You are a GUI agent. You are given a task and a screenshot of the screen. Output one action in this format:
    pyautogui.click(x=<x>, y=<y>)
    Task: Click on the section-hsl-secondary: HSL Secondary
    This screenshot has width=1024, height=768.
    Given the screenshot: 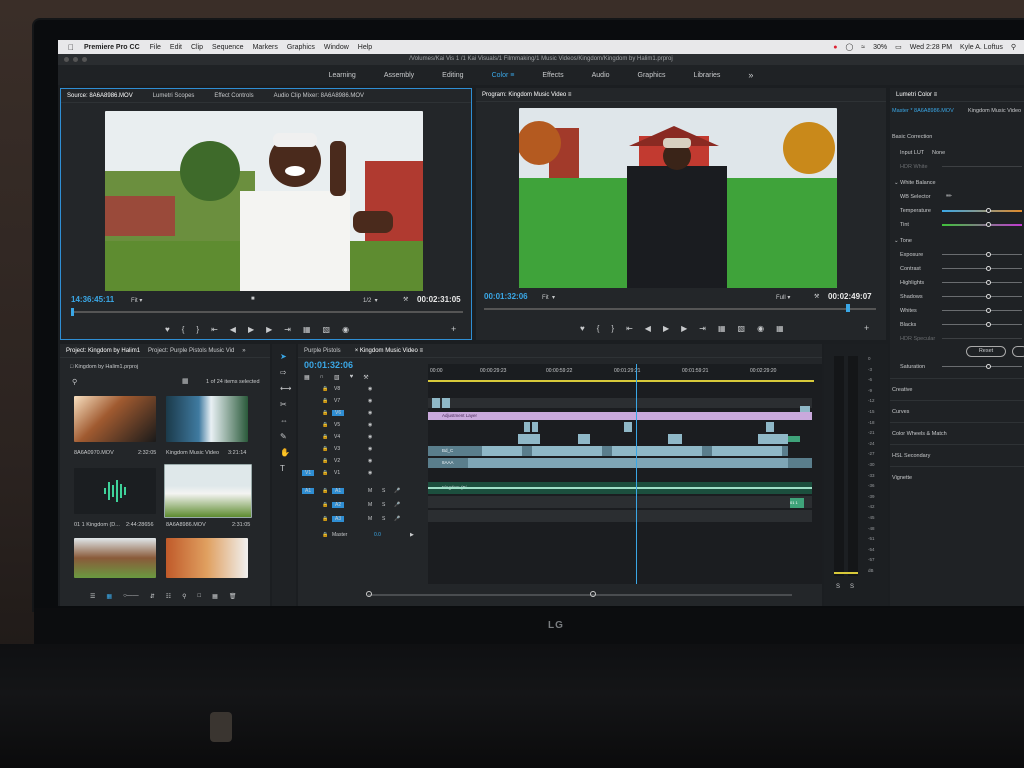 What is the action you would take?
    pyautogui.click(x=957, y=455)
    